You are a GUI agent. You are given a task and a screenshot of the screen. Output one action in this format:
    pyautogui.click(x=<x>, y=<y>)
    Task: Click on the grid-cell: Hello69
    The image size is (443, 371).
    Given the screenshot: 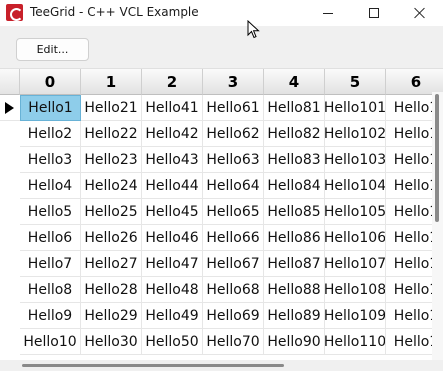 What is the action you would take?
    pyautogui.click(x=233, y=316)
    